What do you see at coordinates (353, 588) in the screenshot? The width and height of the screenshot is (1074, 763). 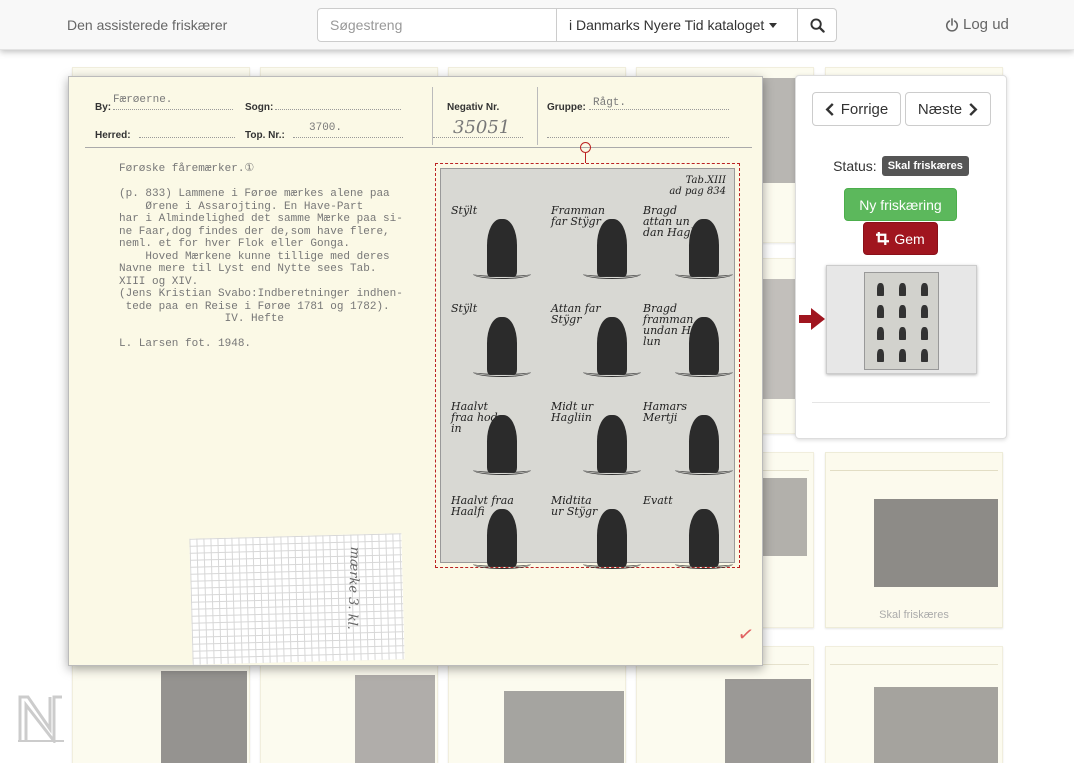 I see `handwritten-note: mærke 3. kl.` at bounding box center [353, 588].